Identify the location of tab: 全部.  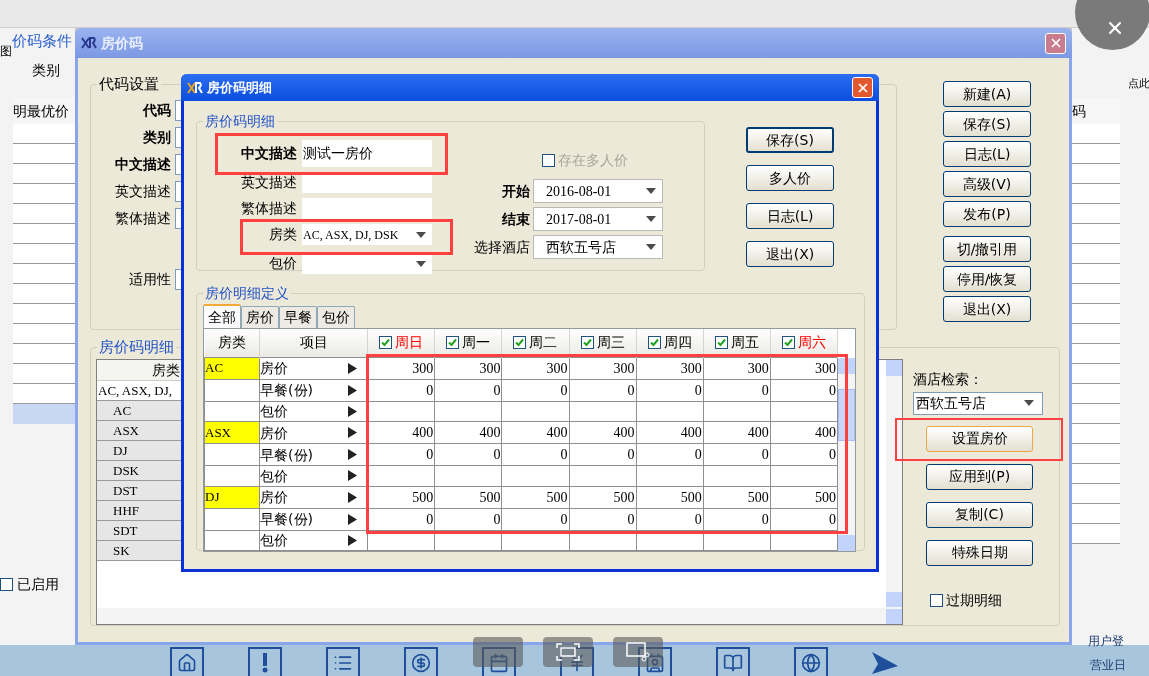
(222, 316).